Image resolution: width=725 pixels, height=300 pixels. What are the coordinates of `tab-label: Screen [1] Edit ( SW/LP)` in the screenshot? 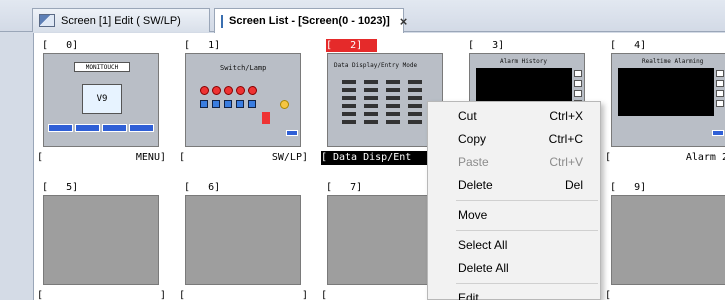 It's located at (121, 20).